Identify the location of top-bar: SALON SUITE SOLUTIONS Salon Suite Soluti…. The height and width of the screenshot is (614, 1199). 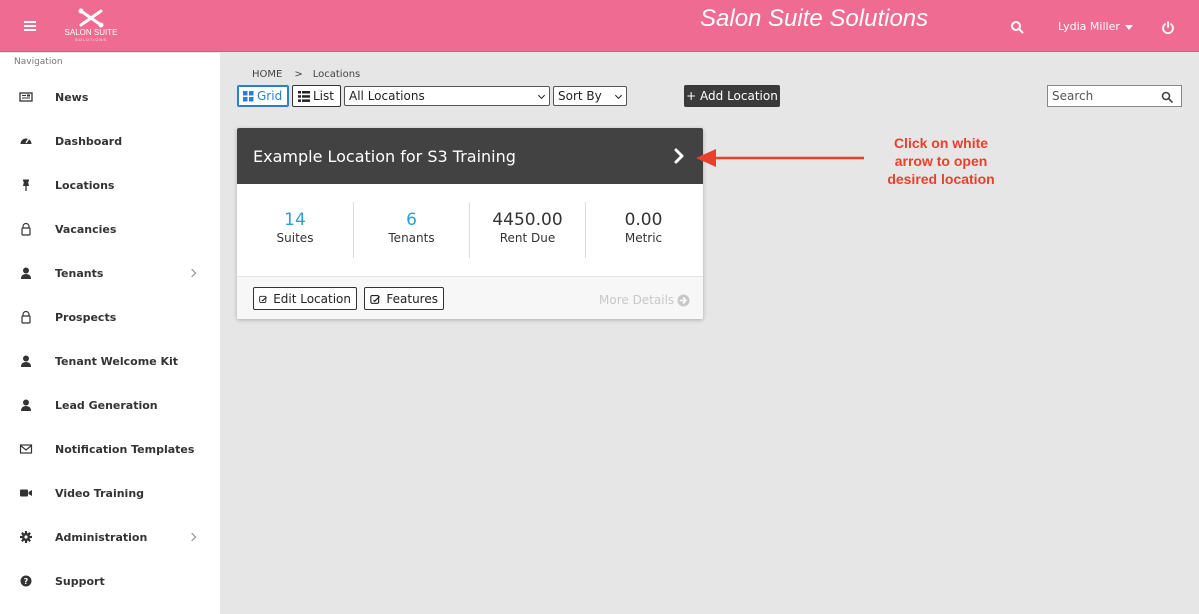
(599, 26).